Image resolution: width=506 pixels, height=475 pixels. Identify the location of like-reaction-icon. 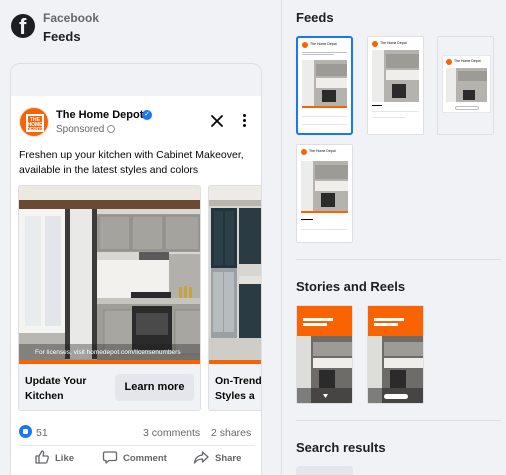
(25, 431).